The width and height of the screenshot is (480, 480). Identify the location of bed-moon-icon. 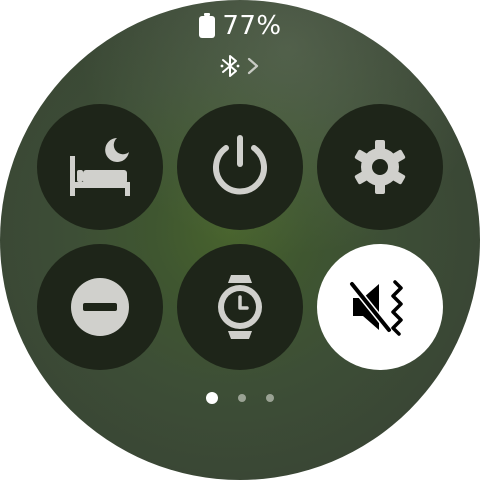
(100, 167).